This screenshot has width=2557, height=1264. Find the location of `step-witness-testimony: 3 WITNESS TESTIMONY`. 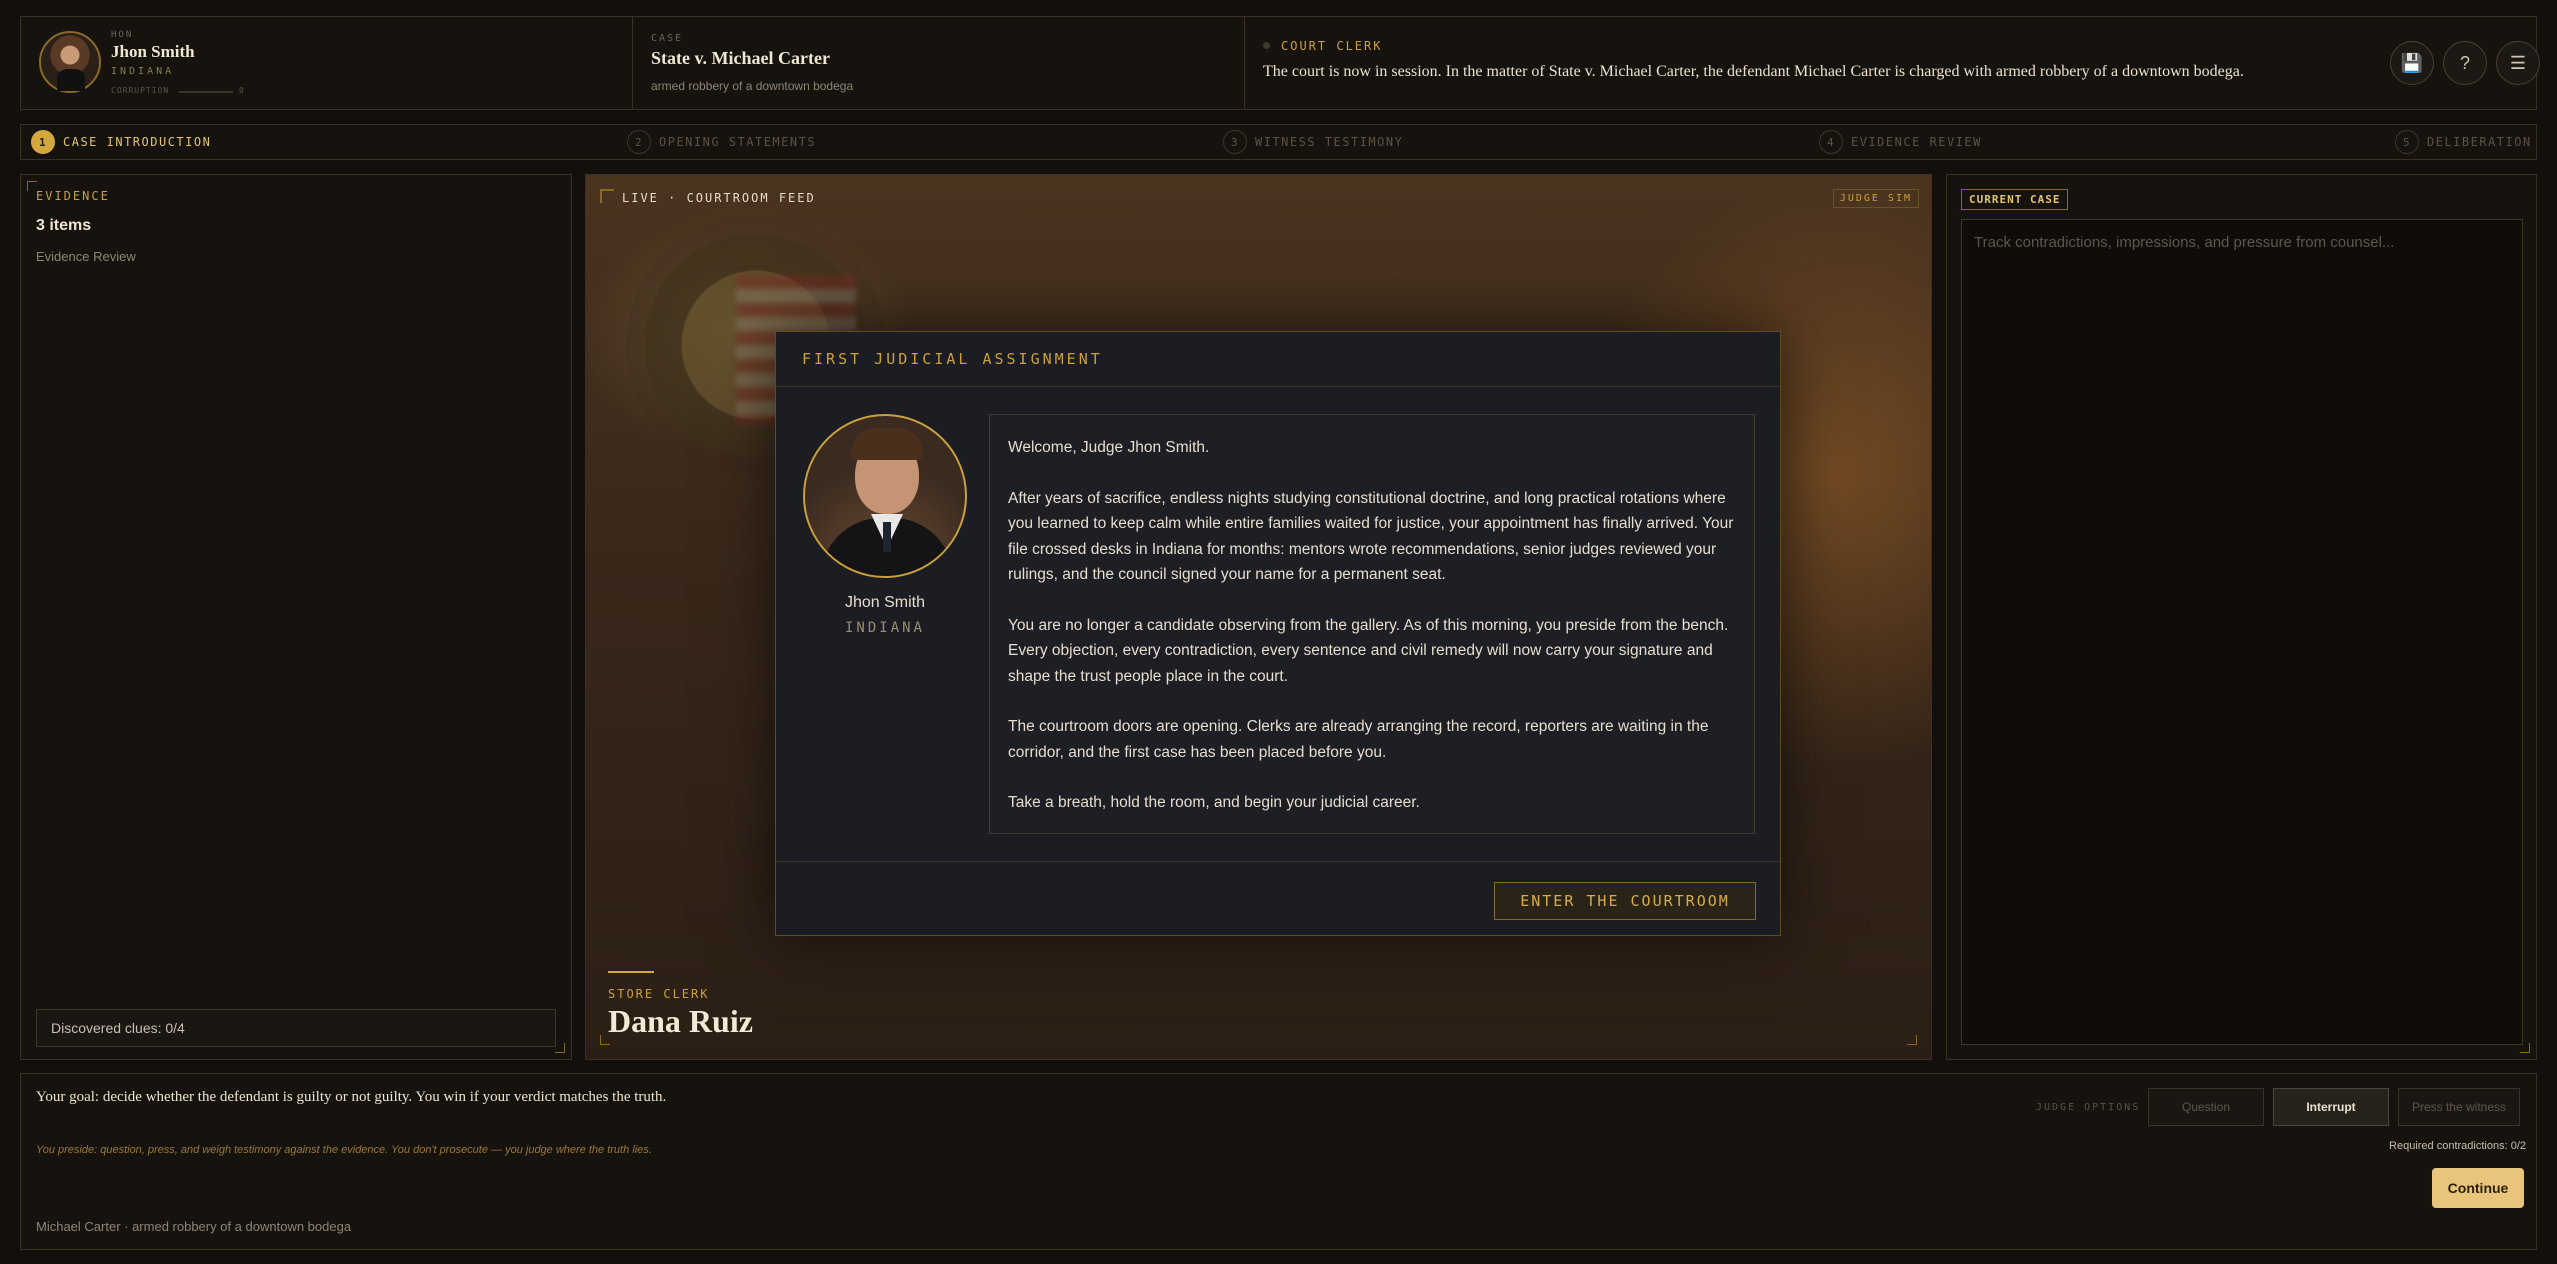

step-witness-testimony: 3 WITNESS TESTIMONY is located at coordinates (1313, 142).